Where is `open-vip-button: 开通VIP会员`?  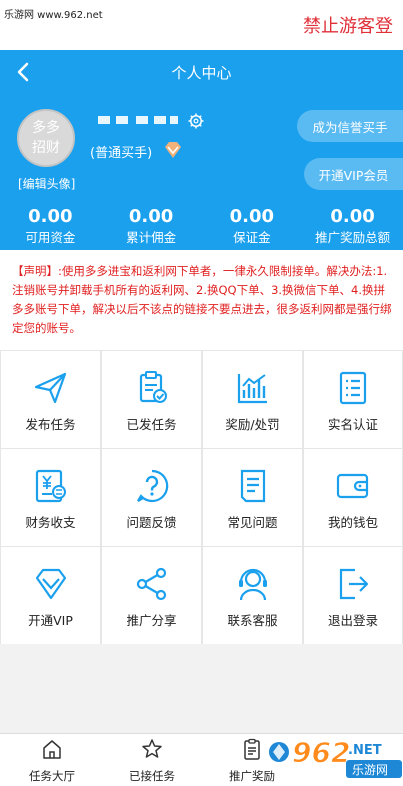
open-vip-button: 开通VIP会员 is located at coordinates (353, 174).